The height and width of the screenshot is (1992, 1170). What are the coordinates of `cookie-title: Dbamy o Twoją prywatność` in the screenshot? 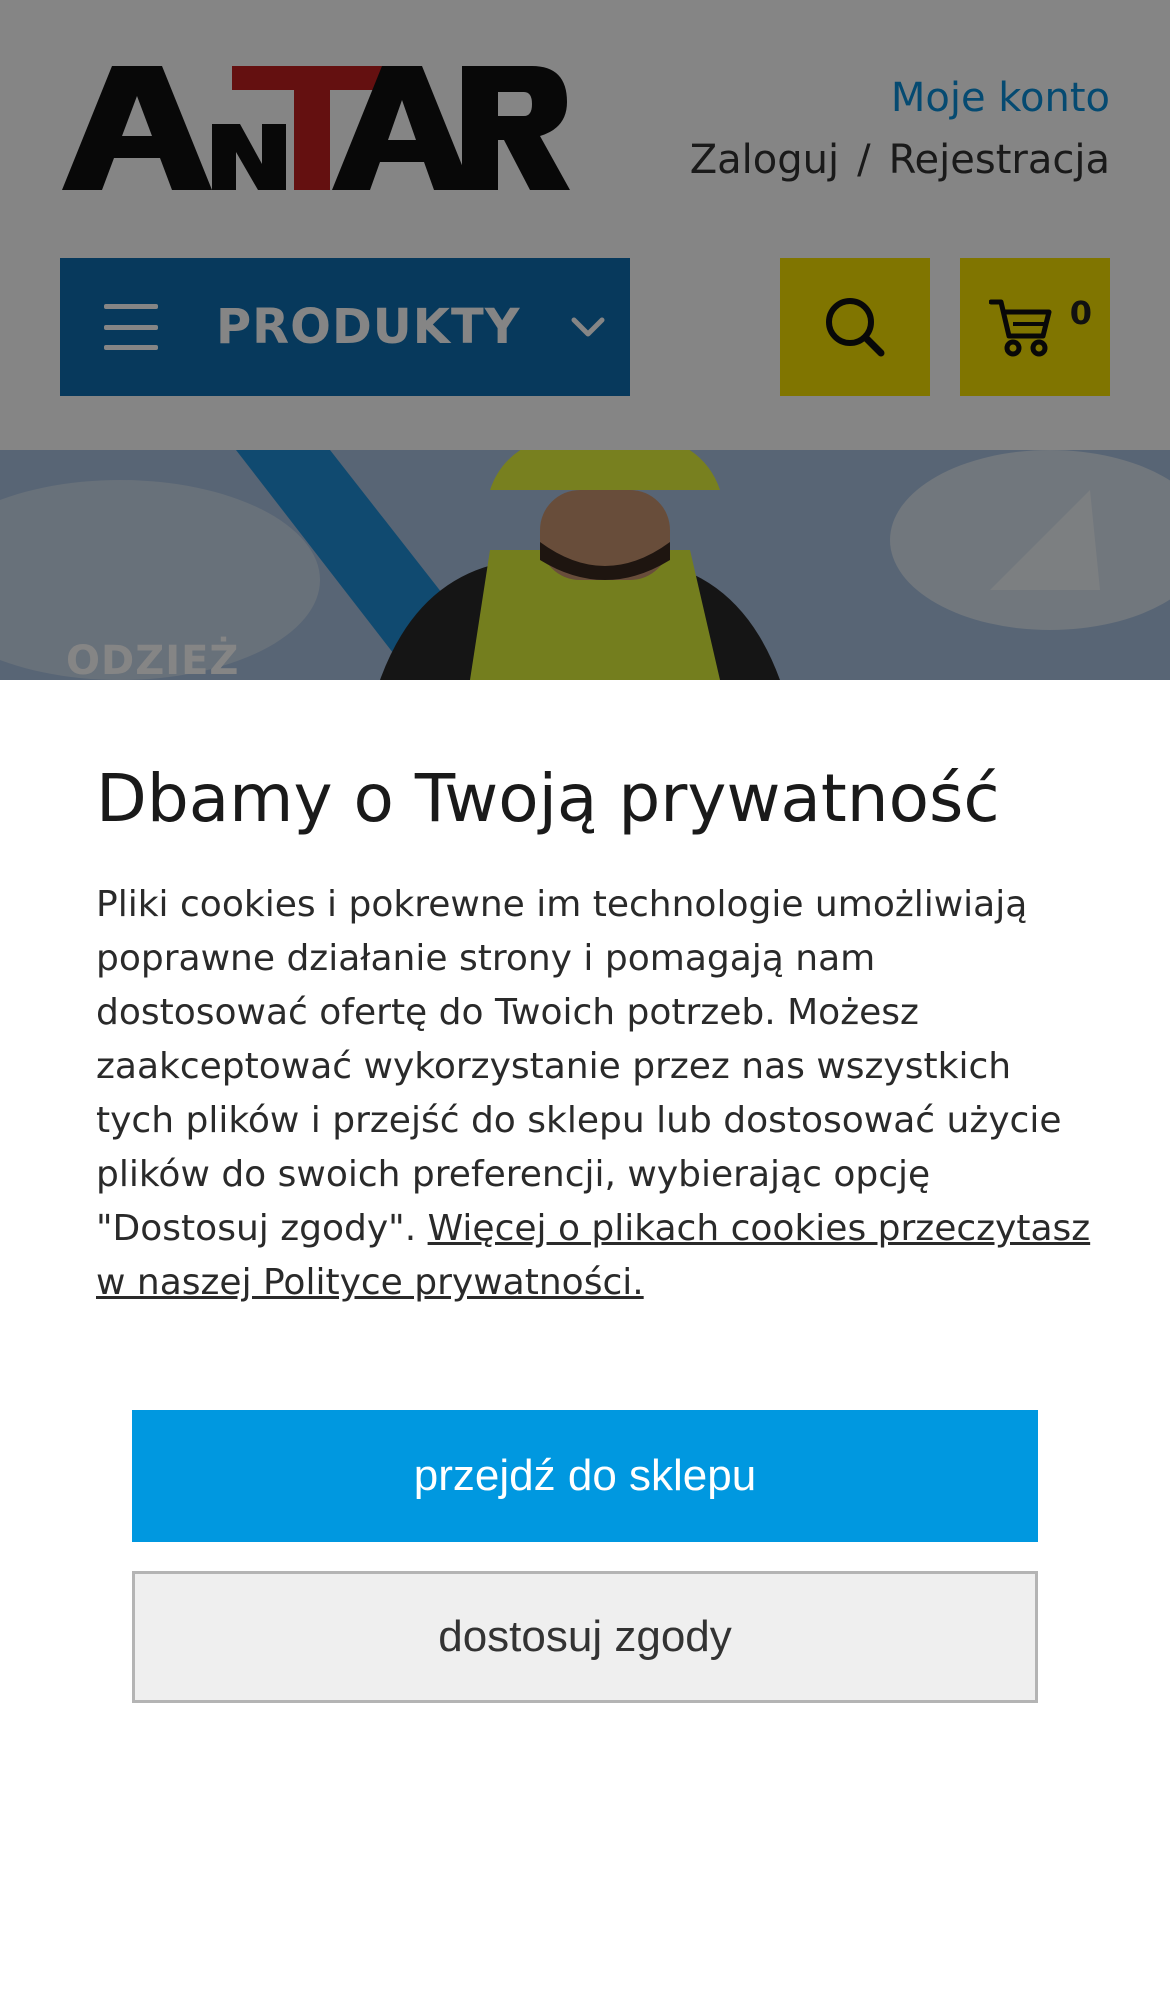 It's located at (548, 798).